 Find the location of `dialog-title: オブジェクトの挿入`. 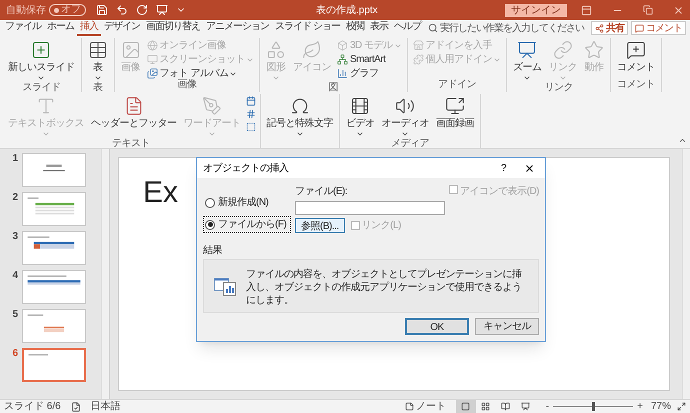

dialog-title: オブジェクトの挿入 is located at coordinates (245, 169).